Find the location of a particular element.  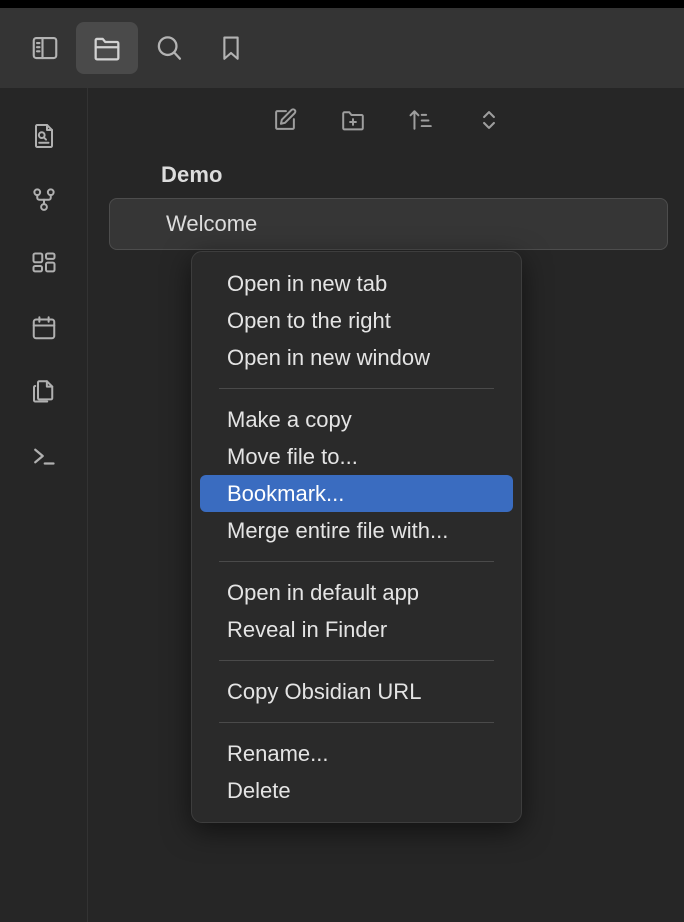

context-menu-group: Open in default app Reveal in Finder is located at coordinates (356, 611).